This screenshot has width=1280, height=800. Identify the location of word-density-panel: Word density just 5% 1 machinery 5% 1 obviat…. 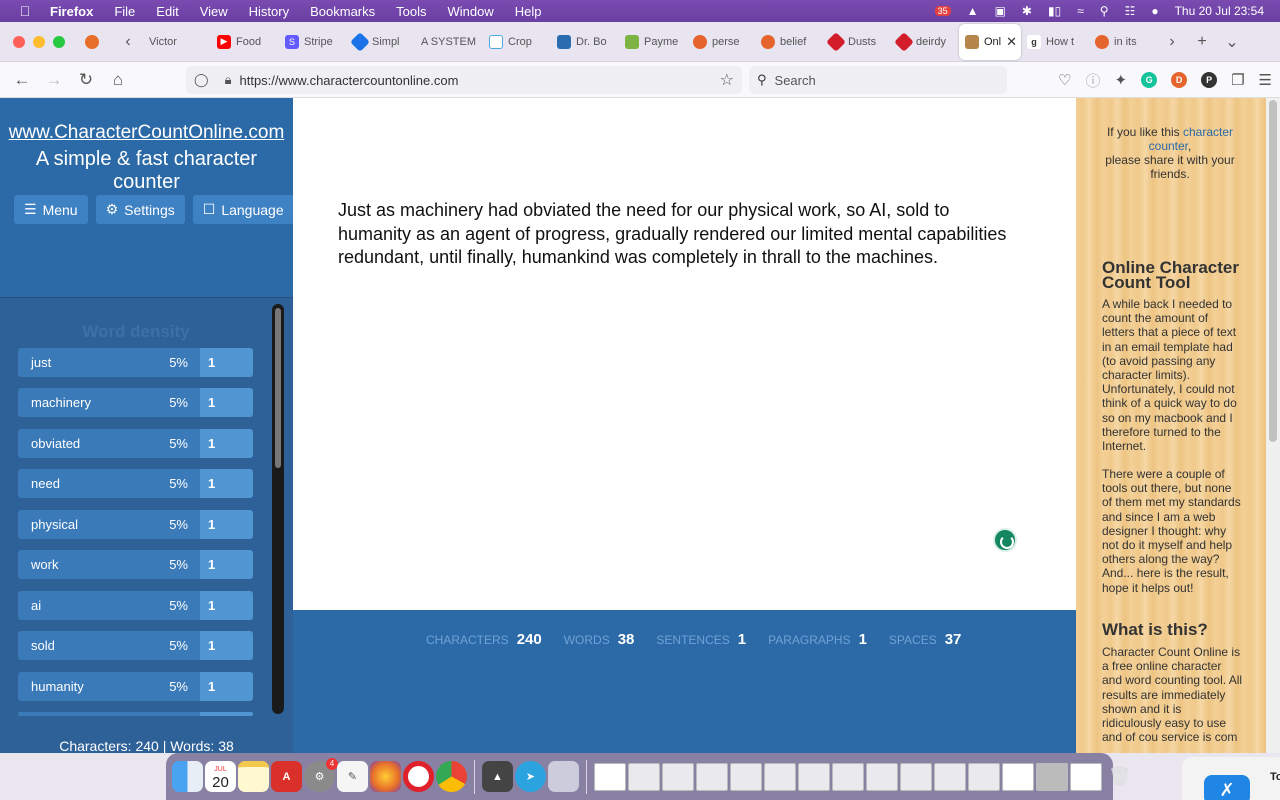
(146, 525).